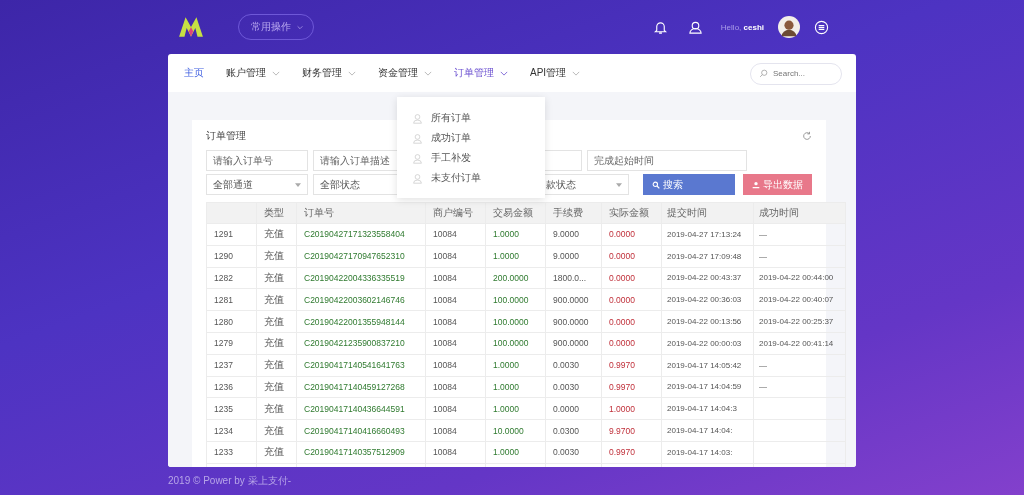 The width and height of the screenshot is (1024, 495). Describe the element at coordinates (789, 27) in the screenshot. I see `avatar` at that location.